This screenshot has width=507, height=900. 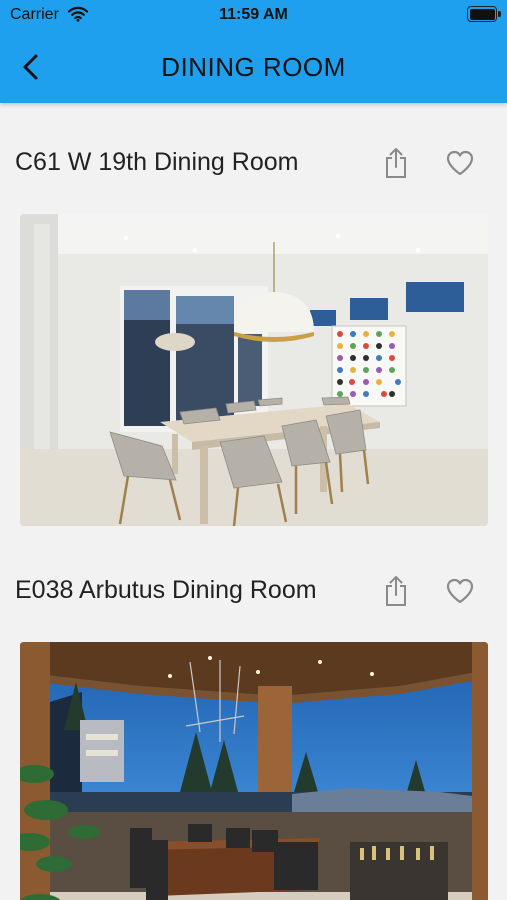 I want to click on listing-title: E038 Arbutus Dining Room, so click(x=166, y=590).